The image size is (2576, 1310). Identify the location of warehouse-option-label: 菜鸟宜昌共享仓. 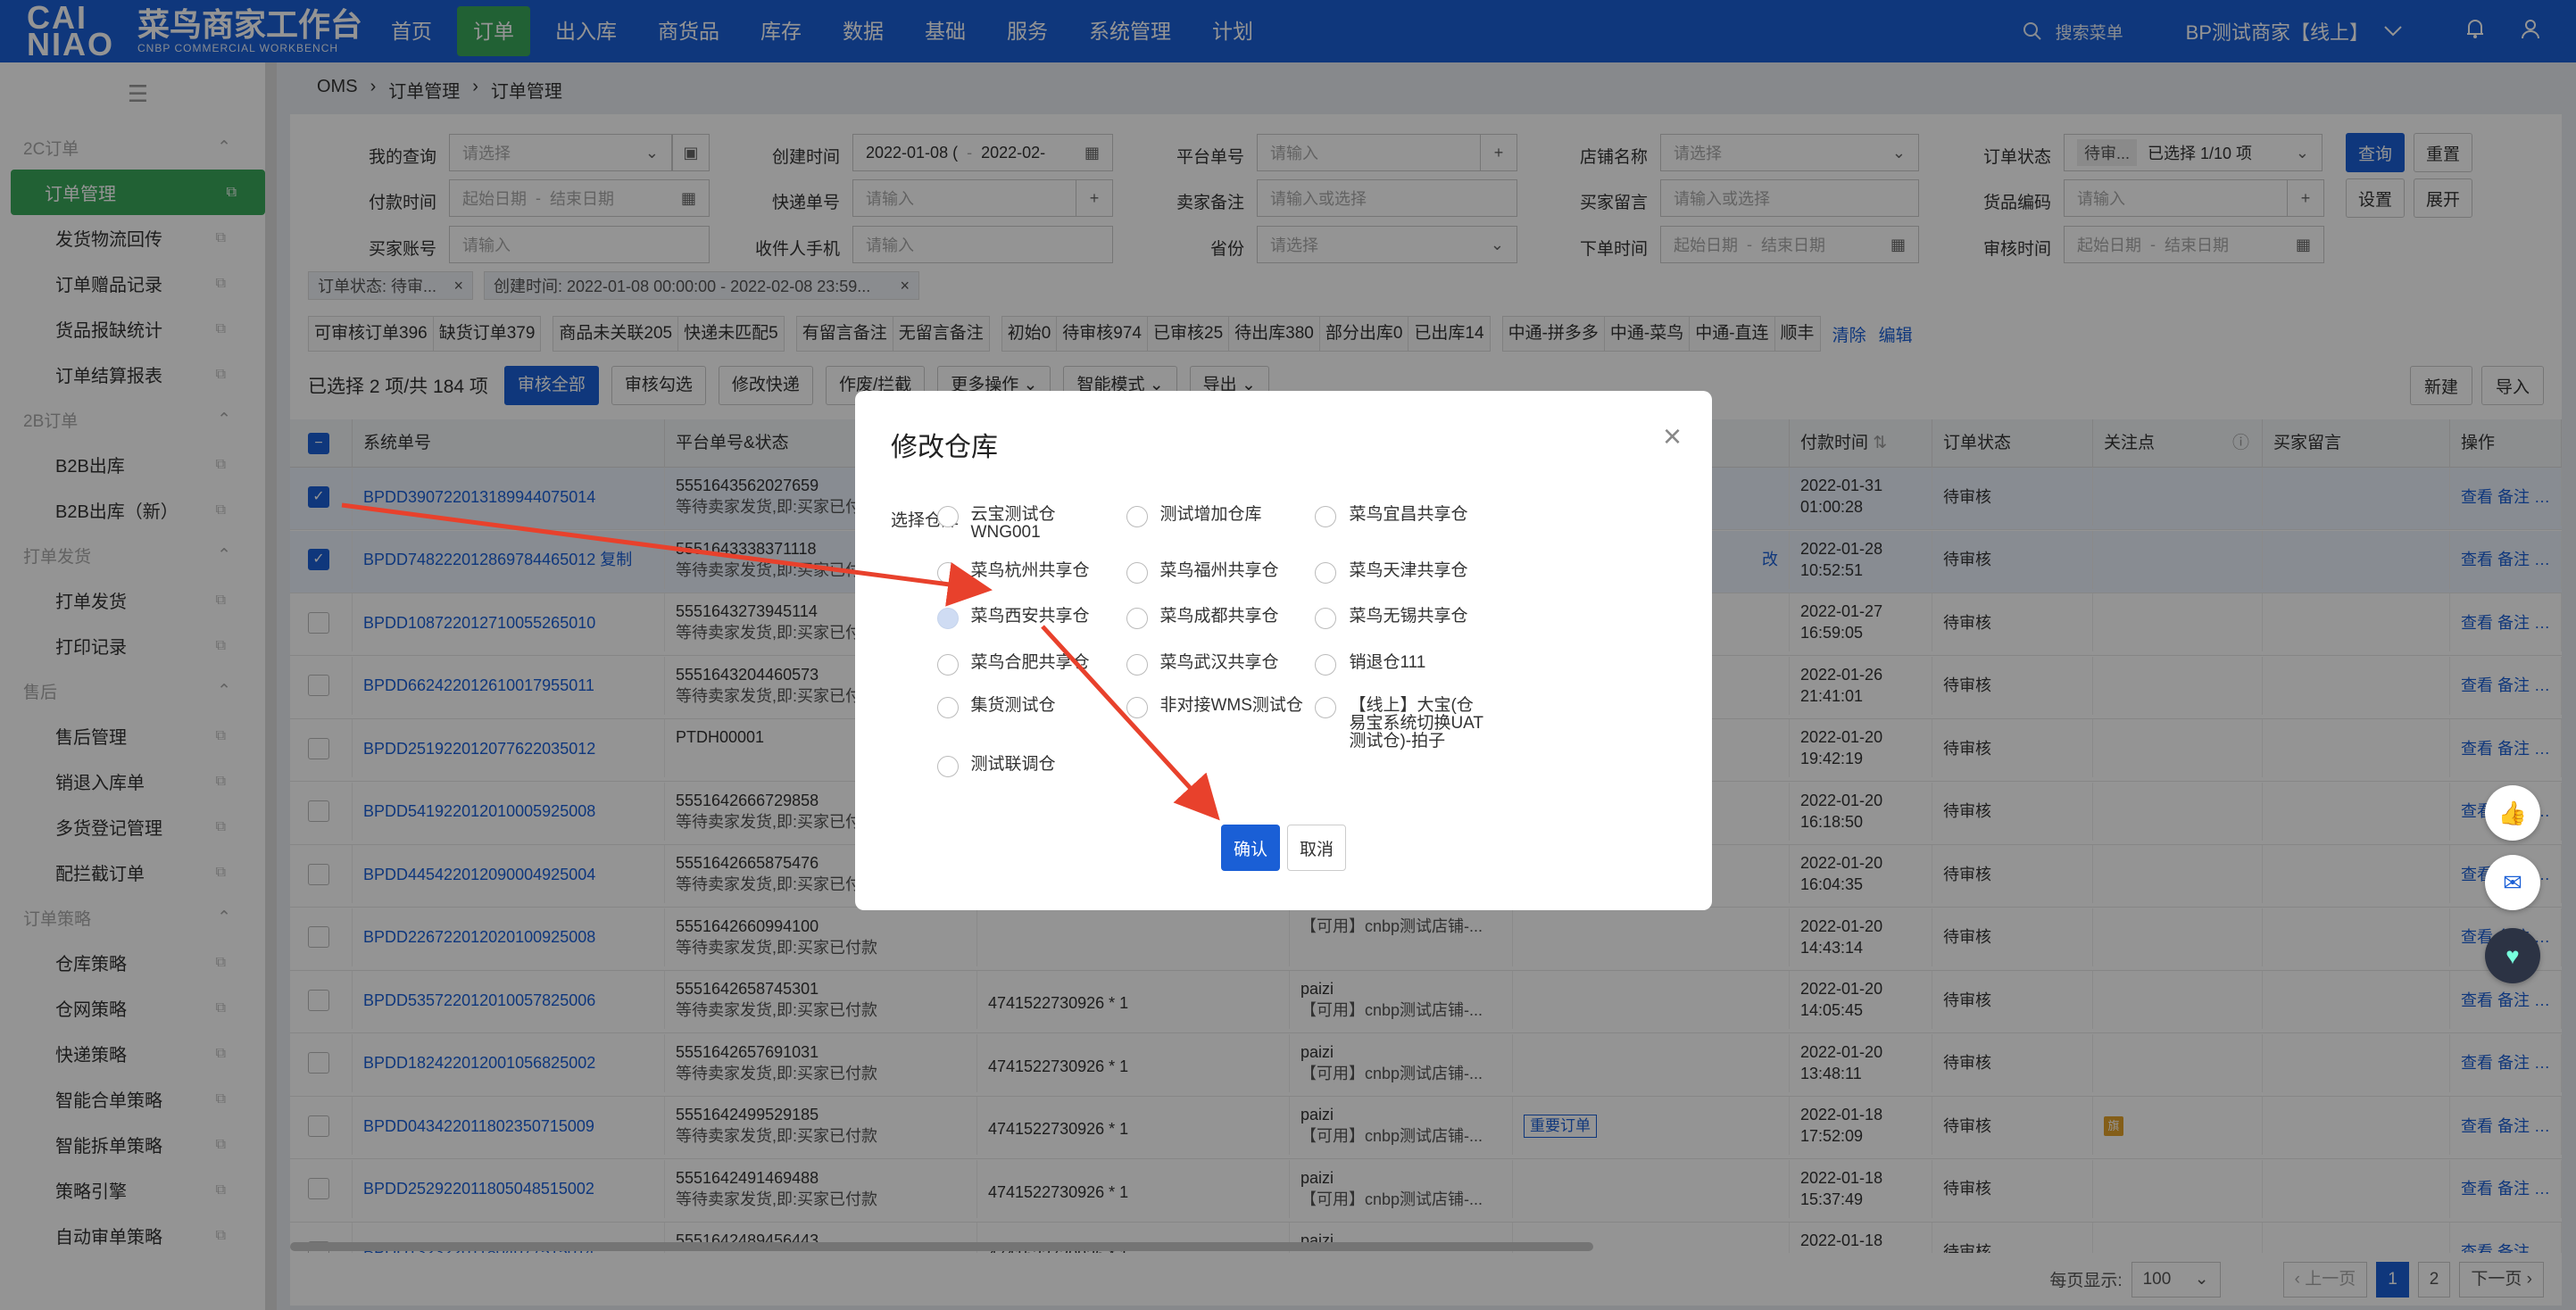
(1408, 515).